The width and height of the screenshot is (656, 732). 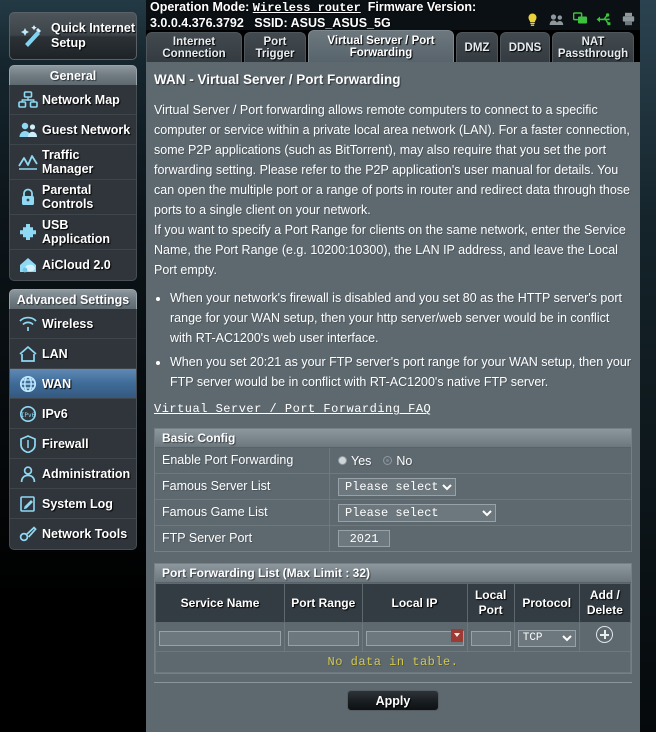 I want to click on sidebar-item-wireless: Wireless, so click(x=73, y=324).